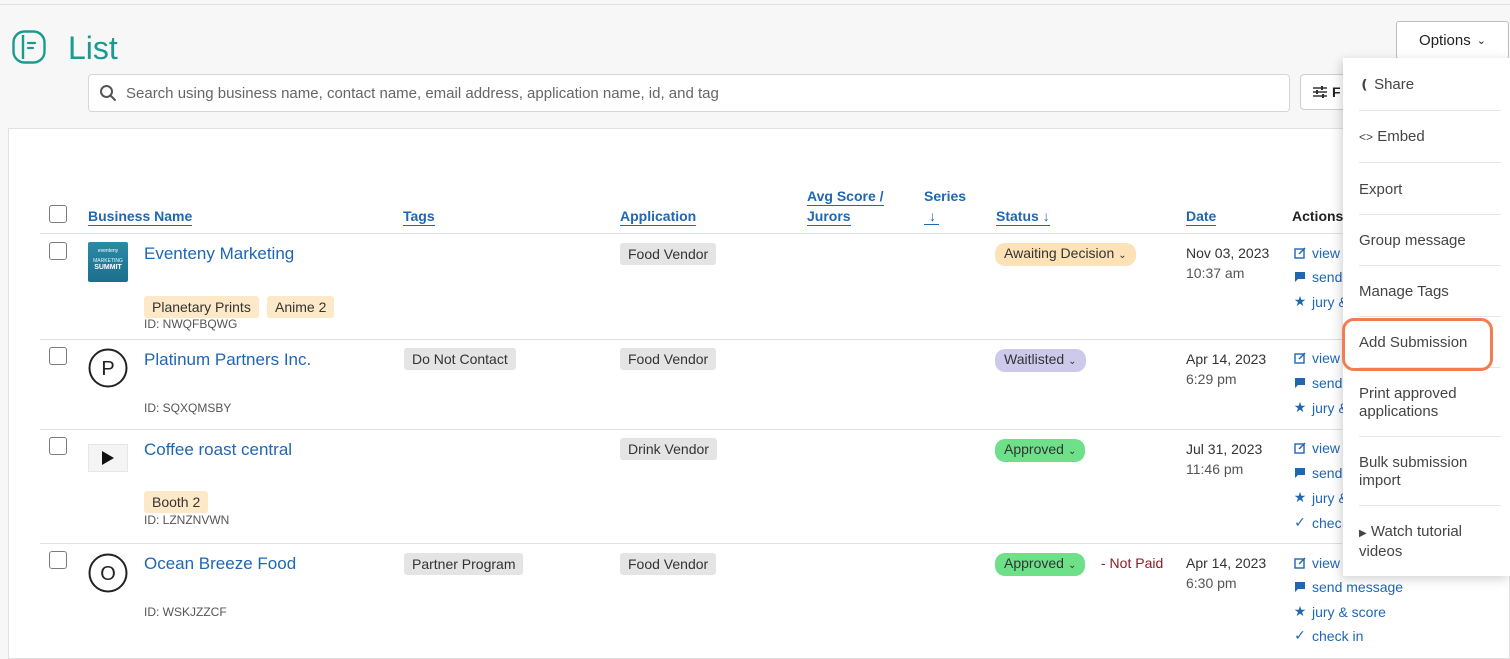 Image resolution: width=1510 pixels, height=659 pixels. I want to click on share-icon: ❪, so click(1364, 84).